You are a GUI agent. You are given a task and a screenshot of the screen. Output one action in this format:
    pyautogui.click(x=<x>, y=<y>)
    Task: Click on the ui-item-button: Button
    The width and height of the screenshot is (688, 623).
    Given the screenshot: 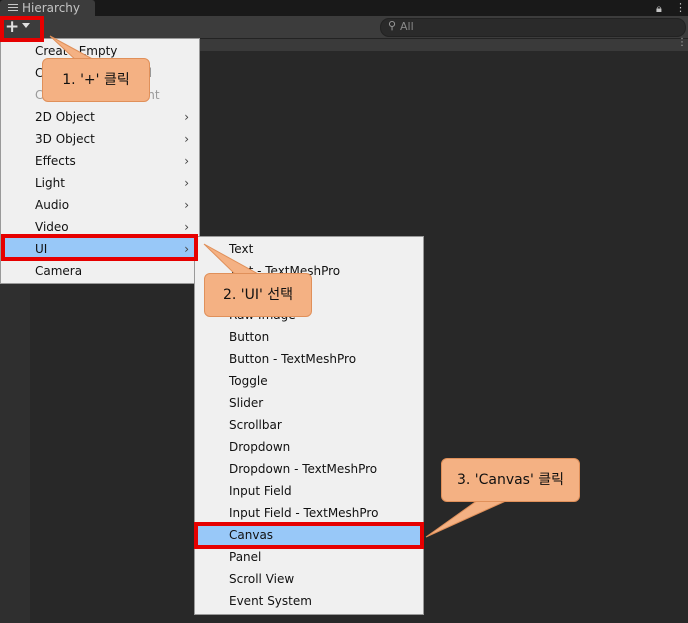 What is the action you would take?
    pyautogui.click(x=309, y=337)
    